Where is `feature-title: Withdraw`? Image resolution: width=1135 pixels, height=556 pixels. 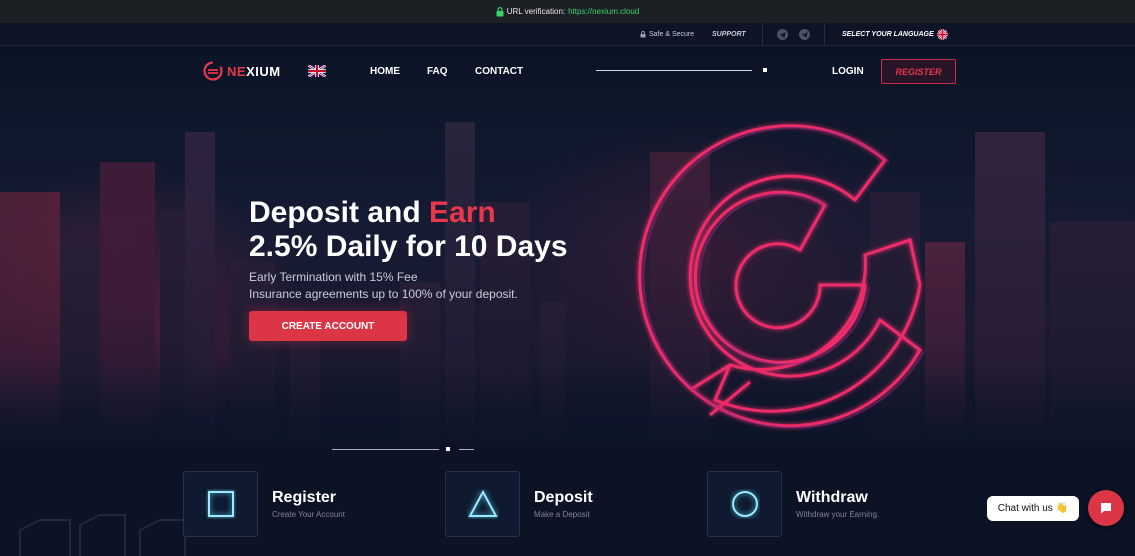 feature-title: Withdraw is located at coordinates (832, 497).